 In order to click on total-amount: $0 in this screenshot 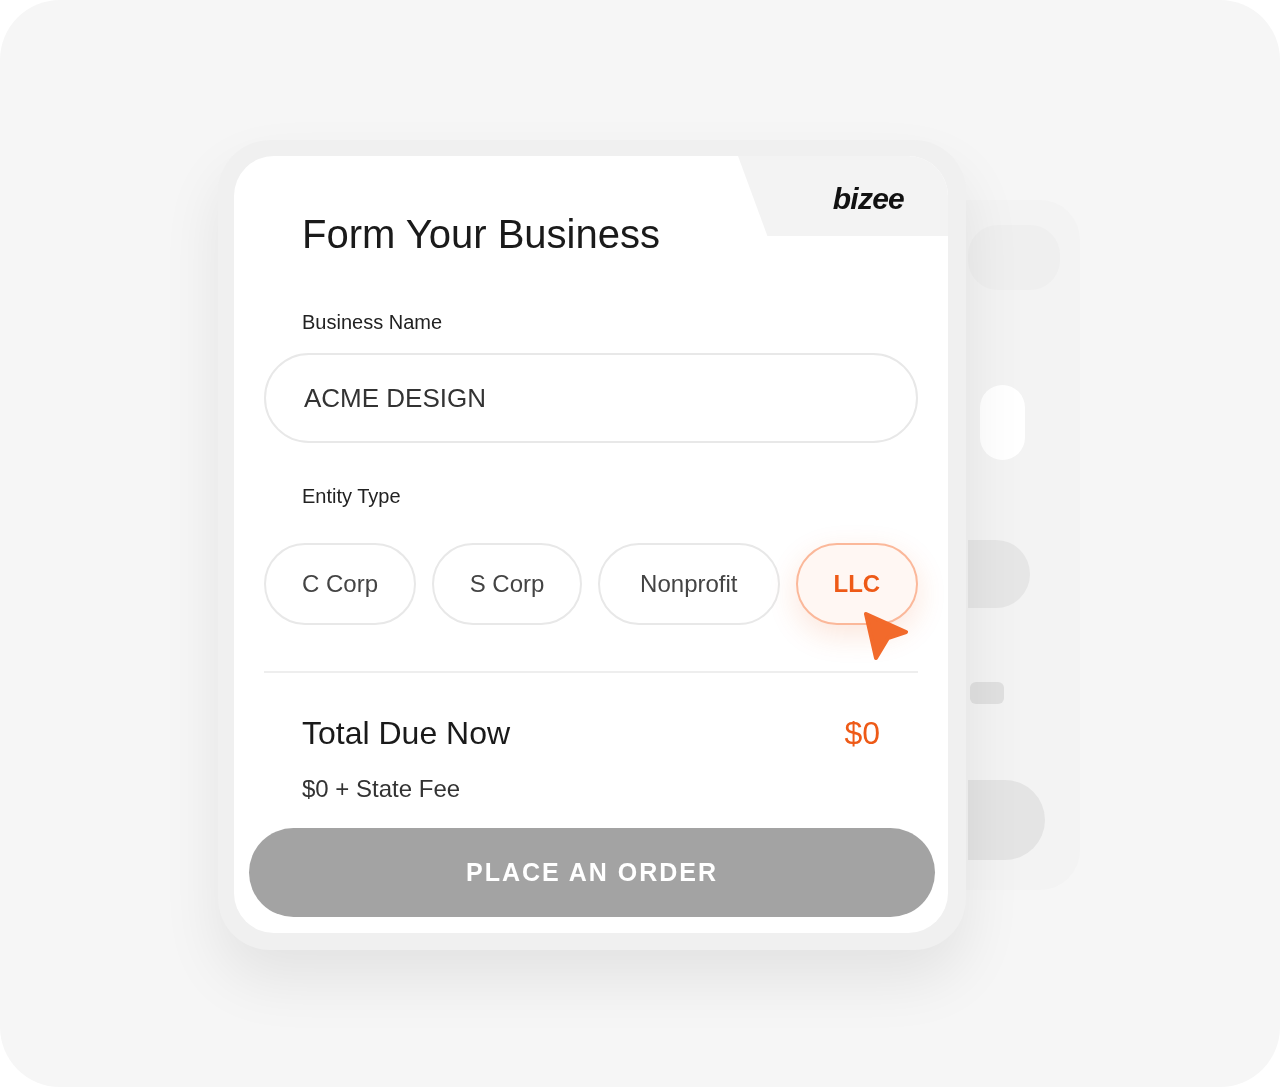, I will do `click(862, 733)`.